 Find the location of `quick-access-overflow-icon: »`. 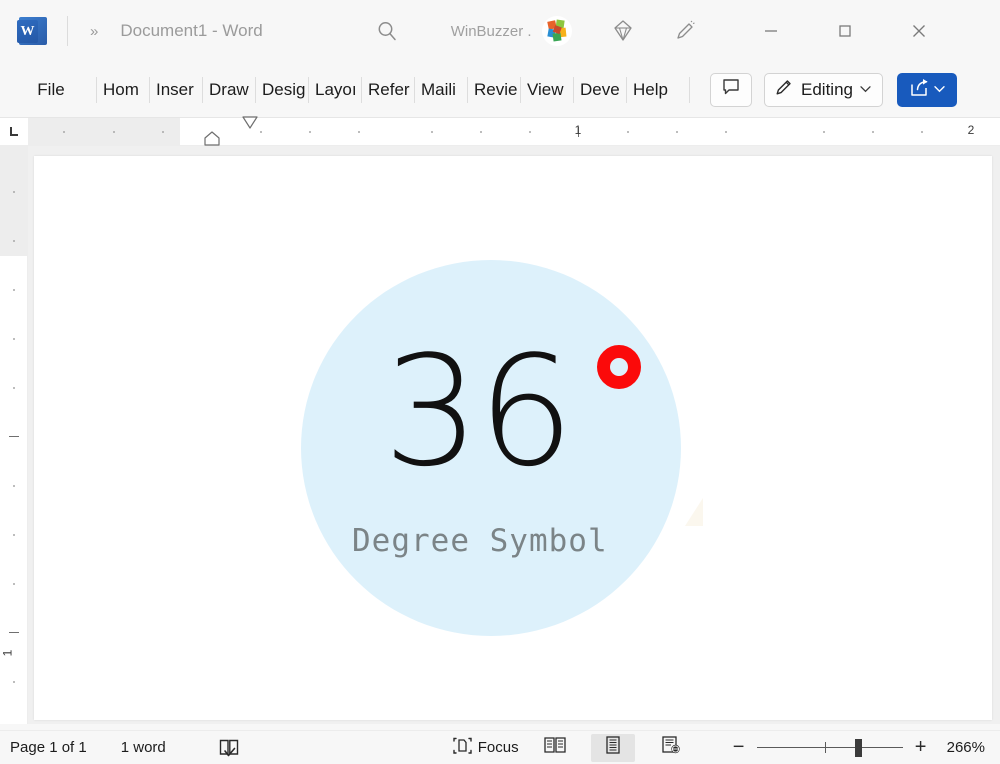

quick-access-overflow-icon: » is located at coordinates (94, 31).